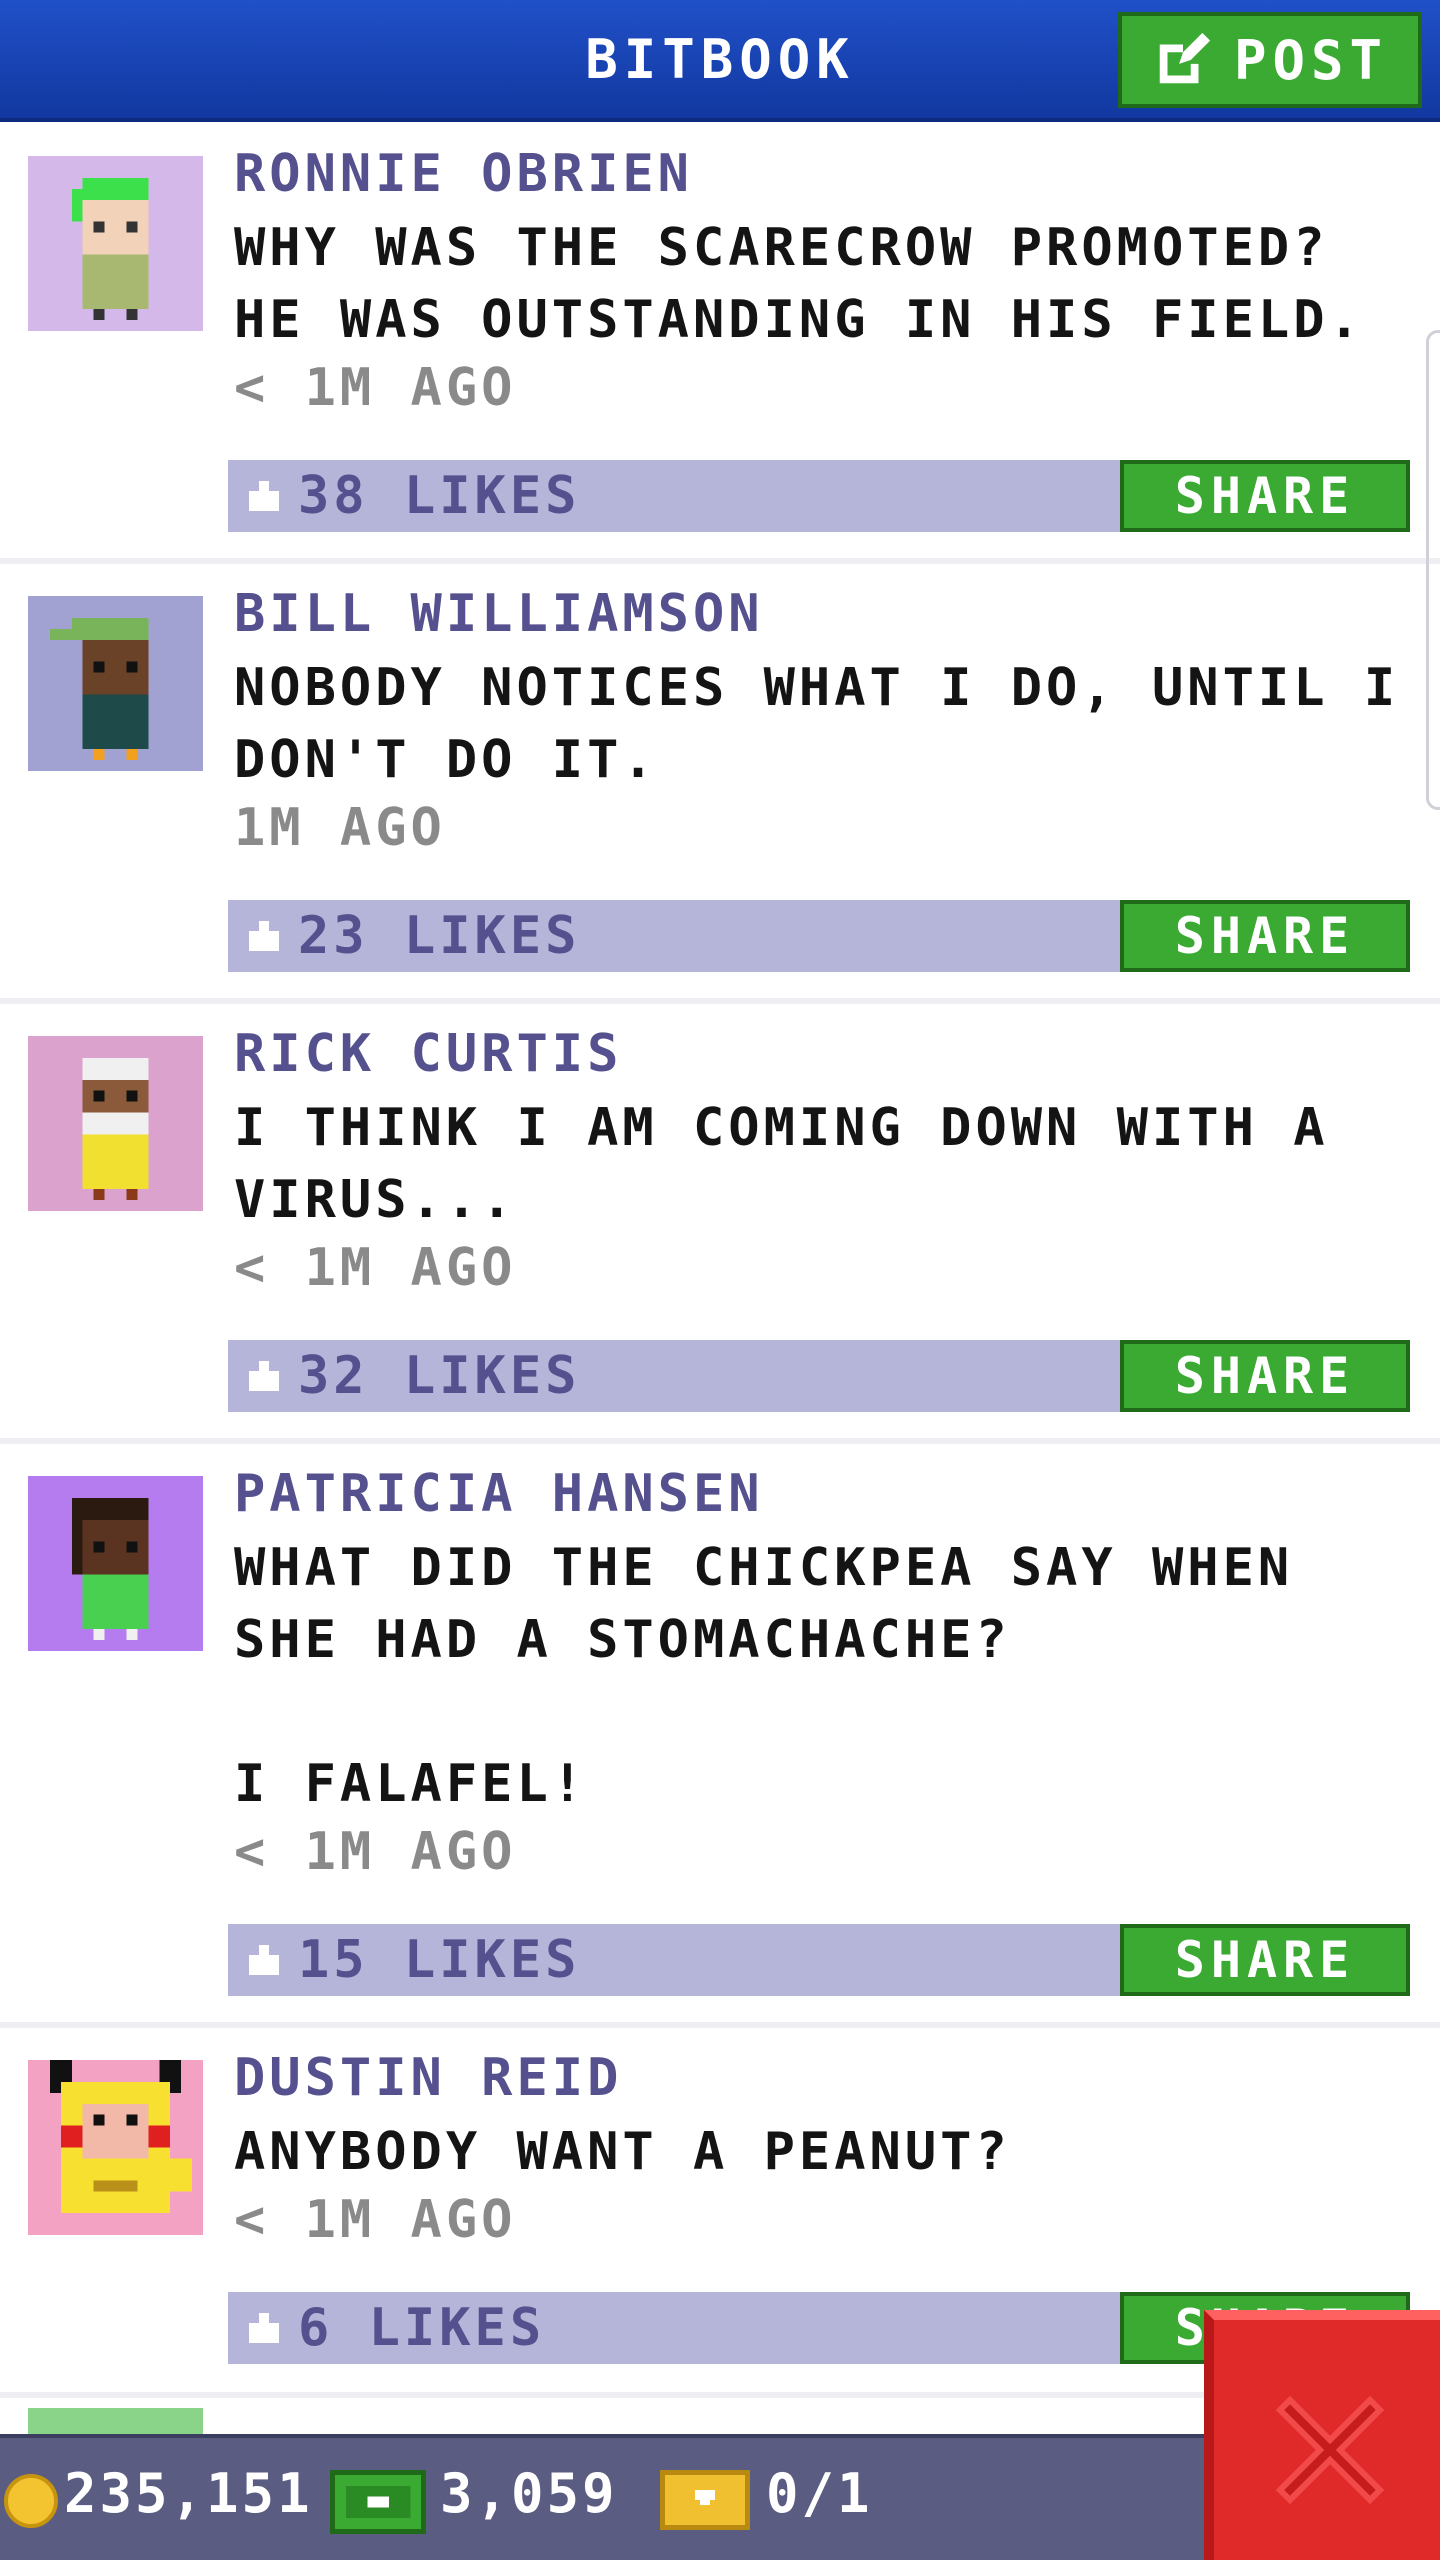 This screenshot has height=2560, width=1440. I want to click on like-count-label: 15 LIKES, so click(439, 1960).